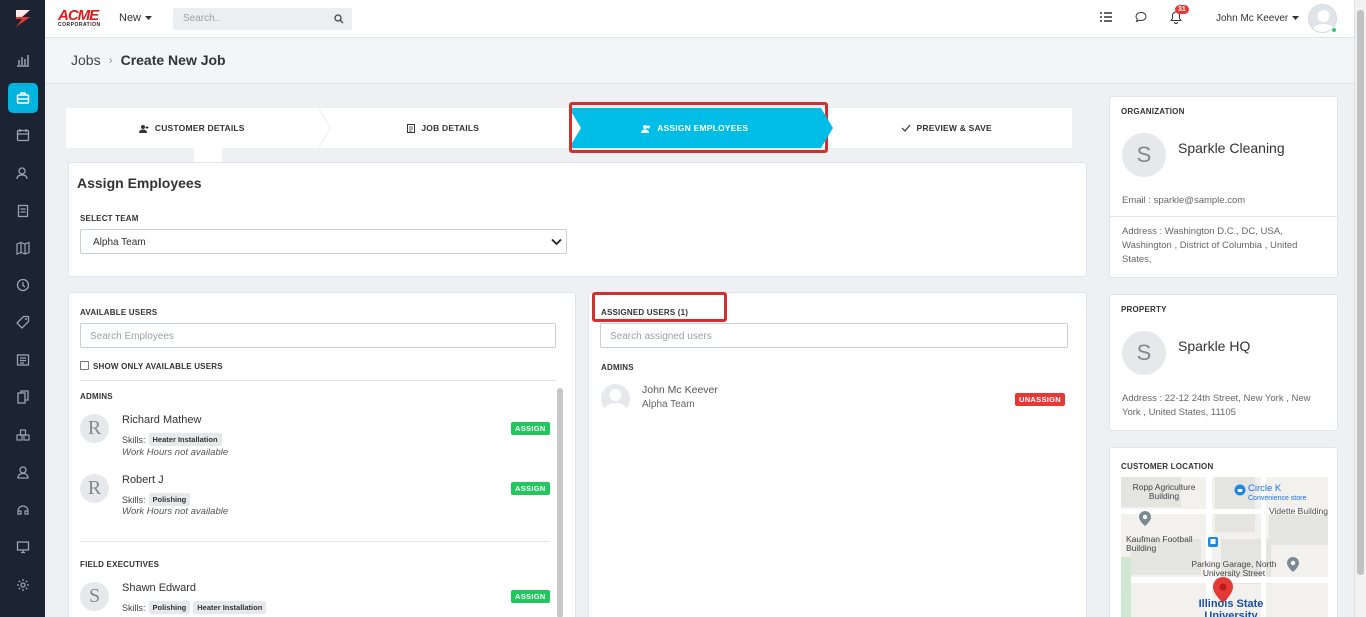 This screenshot has width=1366, height=617. What do you see at coordinates (143, 480) in the screenshot?
I see `user-name: Robert J` at bounding box center [143, 480].